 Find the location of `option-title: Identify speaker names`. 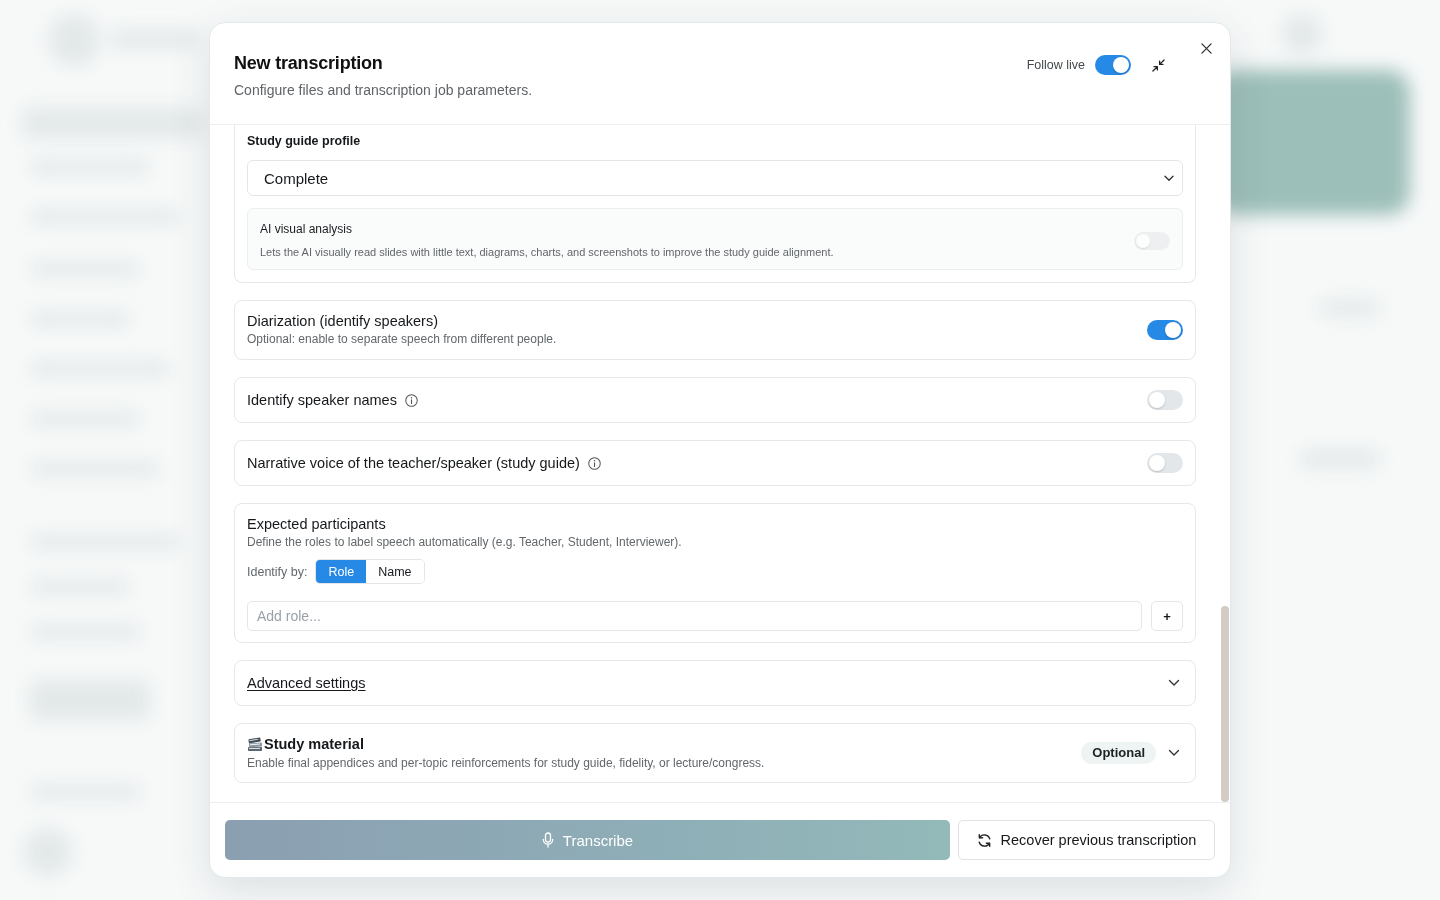

option-title: Identify speaker names is located at coordinates (322, 400).